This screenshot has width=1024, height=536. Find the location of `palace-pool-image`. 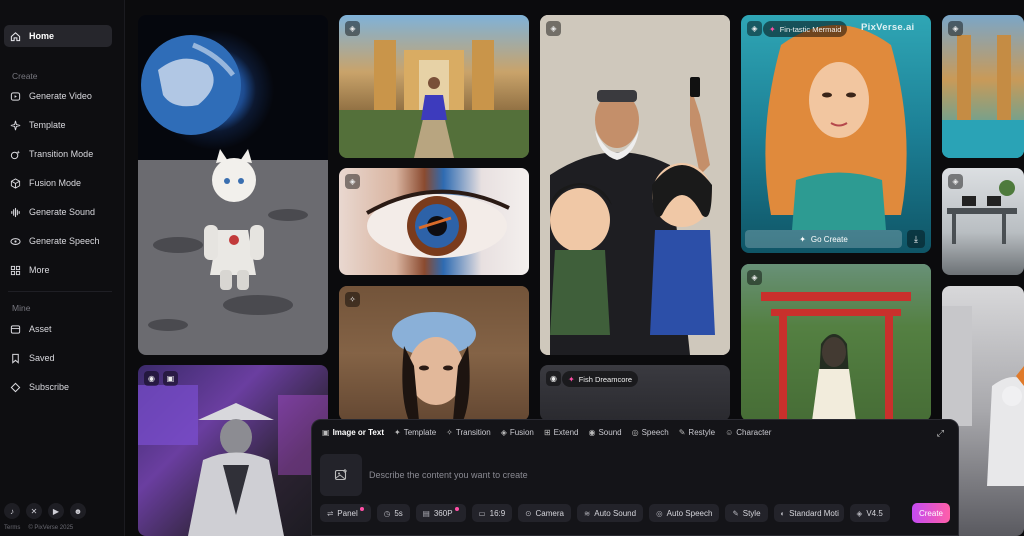

palace-pool-image is located at coordinates (983, 96).